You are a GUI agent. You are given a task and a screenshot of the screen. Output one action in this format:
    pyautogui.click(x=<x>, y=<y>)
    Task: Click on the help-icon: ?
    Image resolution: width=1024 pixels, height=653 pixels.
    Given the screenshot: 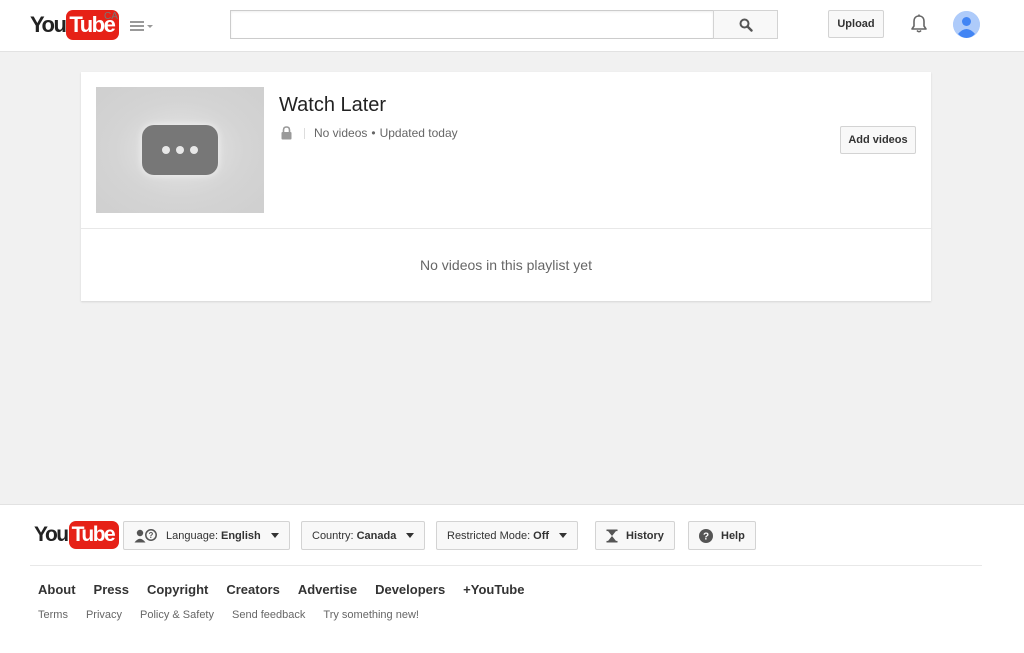 What is the action you would take?
    pyautogui.click(x=706, y=535)
    